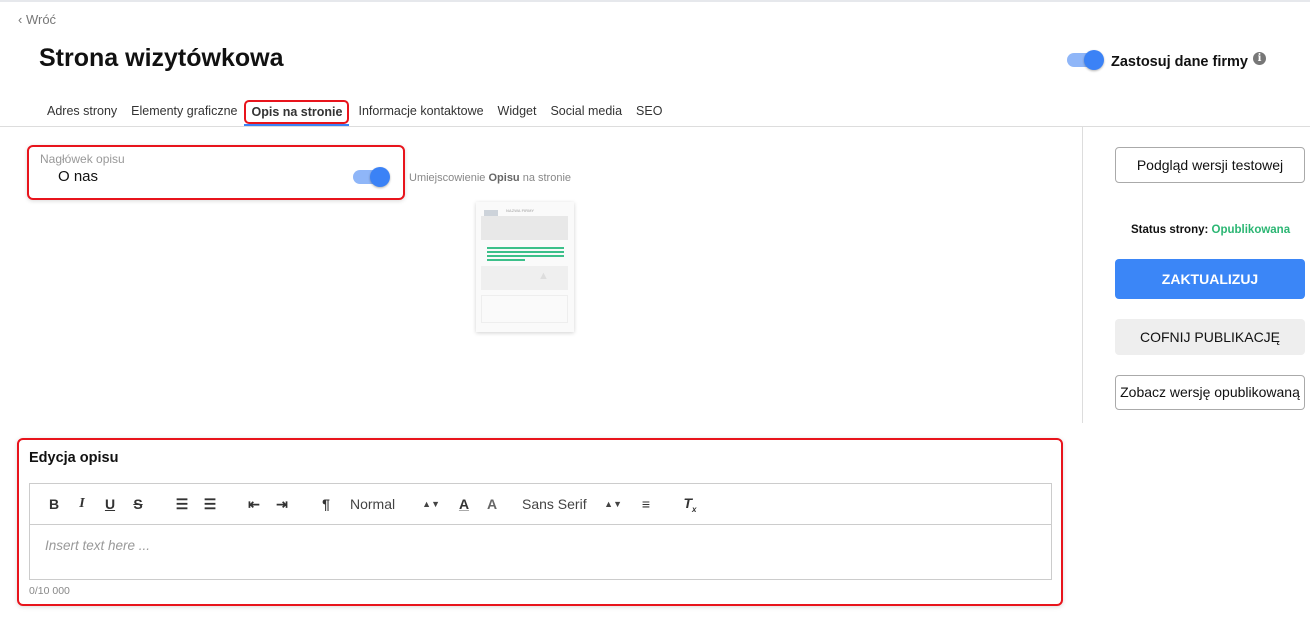  Describe the element at coordinates (517, 112) in the screenshot. I see `tab-widget: Widget` at that location.